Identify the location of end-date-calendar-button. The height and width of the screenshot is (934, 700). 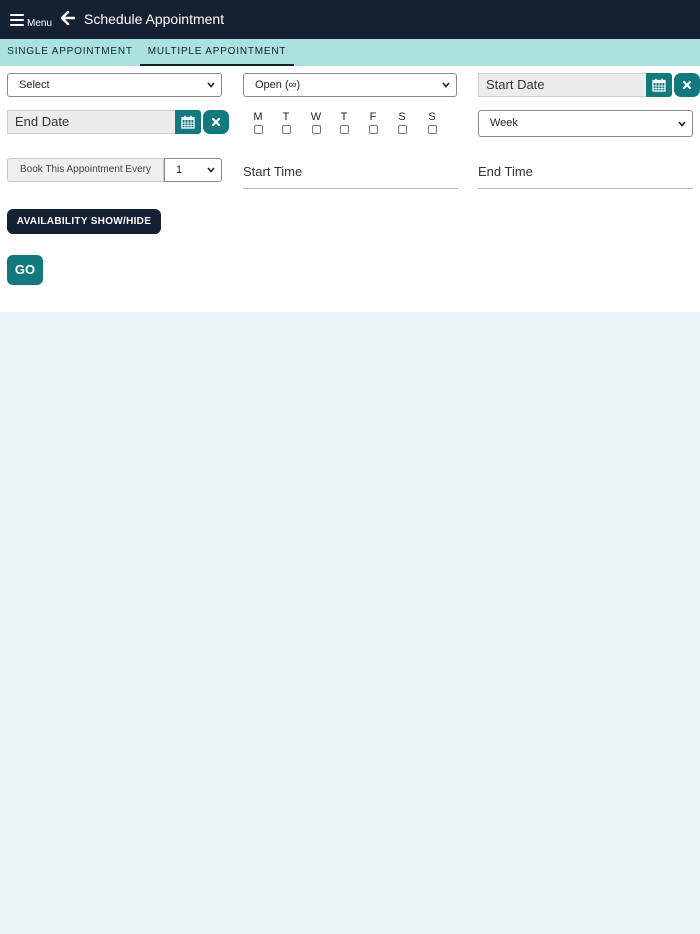
(188, 122).